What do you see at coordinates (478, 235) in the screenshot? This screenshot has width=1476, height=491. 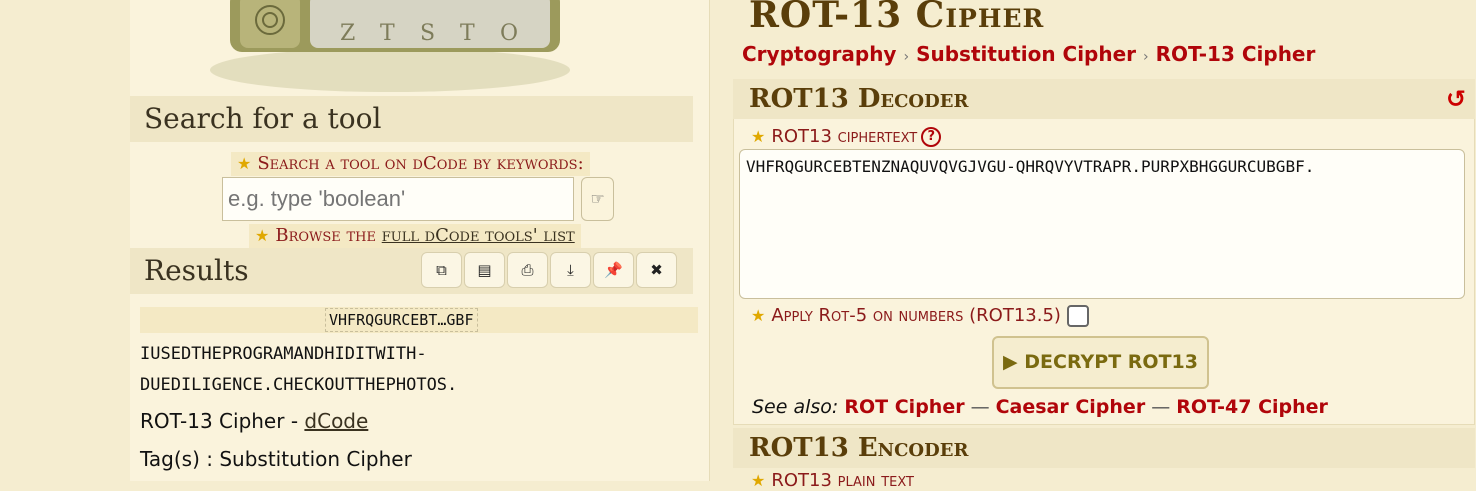 I see `browse-tools-link: full dCode tools' list` at bounding box center [478, 235].